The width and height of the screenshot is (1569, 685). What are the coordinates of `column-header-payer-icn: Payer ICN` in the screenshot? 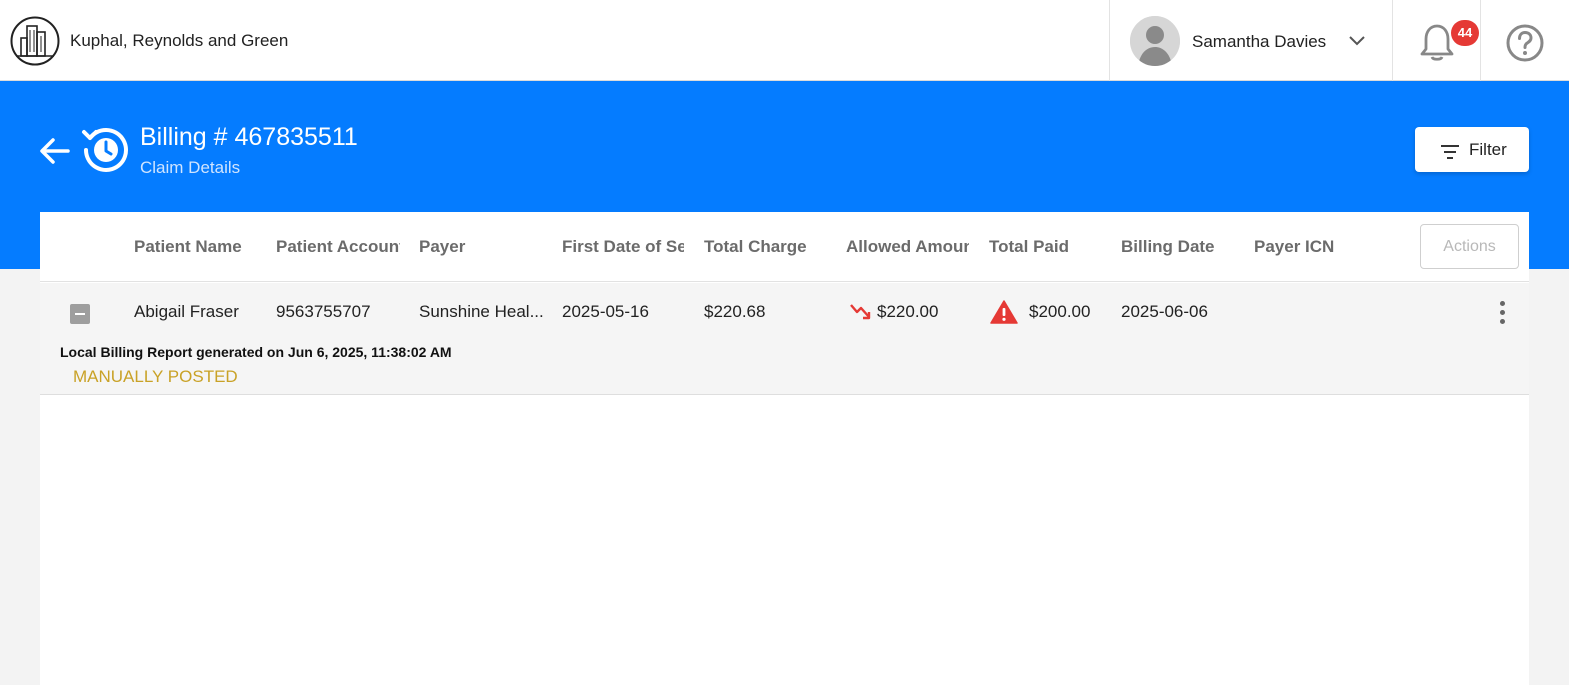 It's located at (1314, 247).